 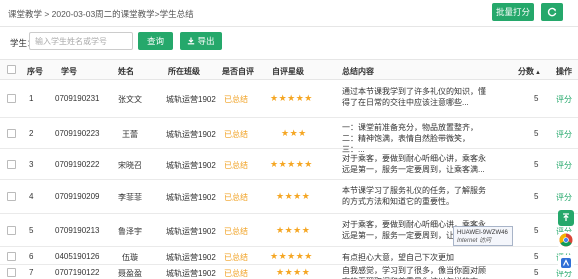 What do you see at coordinates (130, 165) in the screenshot?
I see `student-name: 宋晓召` at bounding box center [130, 165].